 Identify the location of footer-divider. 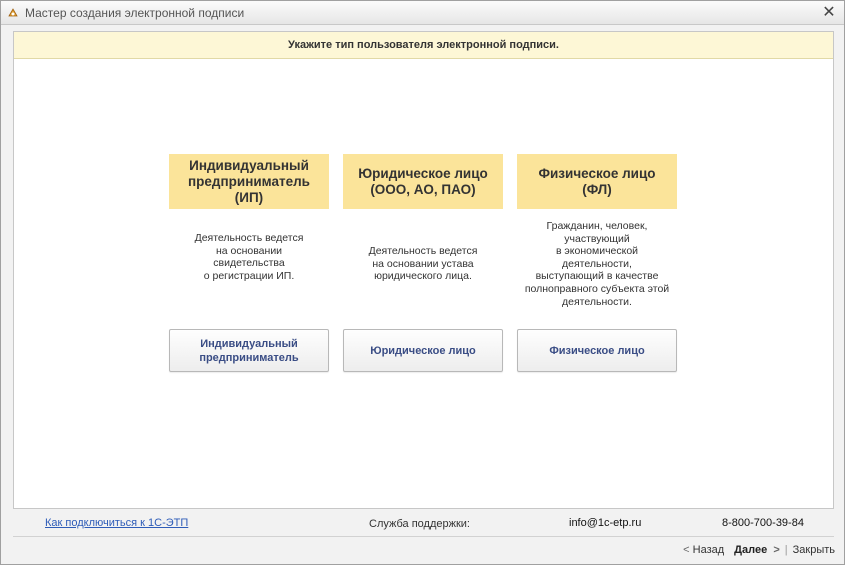
(423, 536).